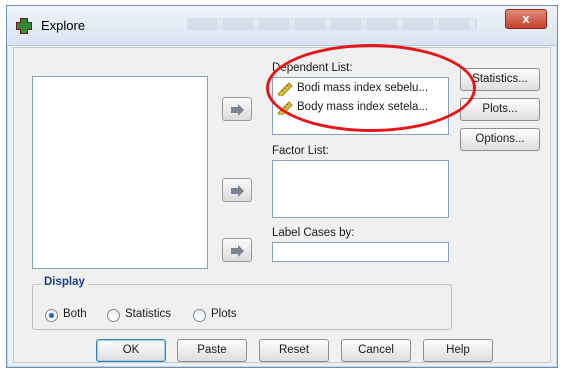  What do you see at coordinates (526, 19) in the screenshot?
I see `close-button: x` at bounding box center [526, 19].